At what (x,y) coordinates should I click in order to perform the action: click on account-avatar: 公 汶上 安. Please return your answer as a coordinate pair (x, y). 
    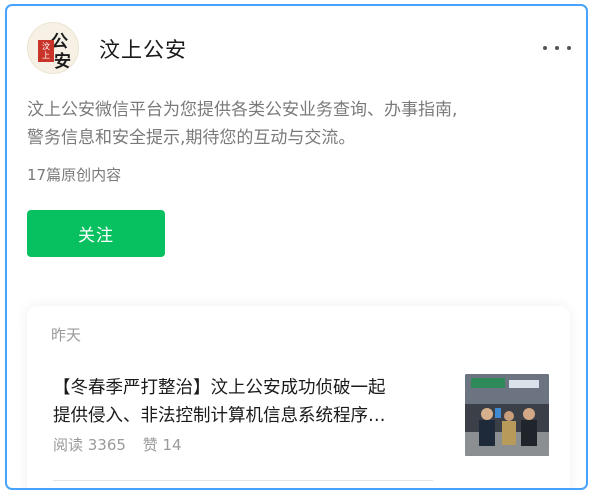
    Looking at the image, I should click on (53, 48).